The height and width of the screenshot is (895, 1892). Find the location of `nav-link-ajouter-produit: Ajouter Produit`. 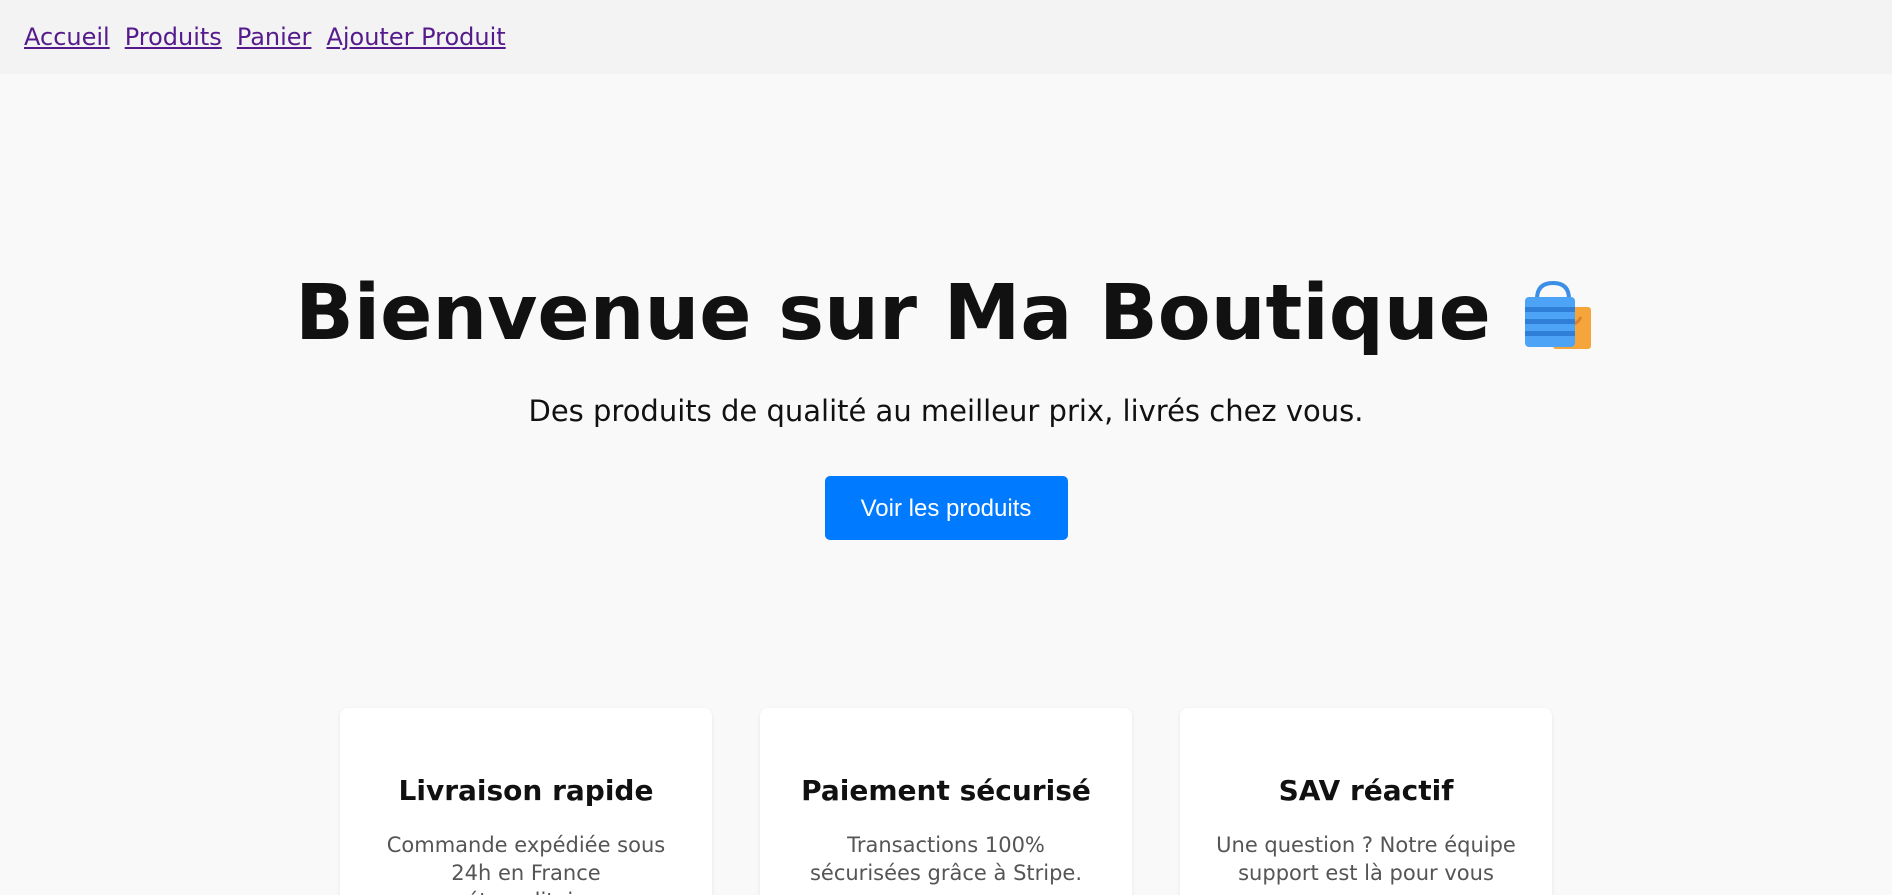

nav-link-ajouter-produit: Ajouter Produit is located at coordinates (415, 37).